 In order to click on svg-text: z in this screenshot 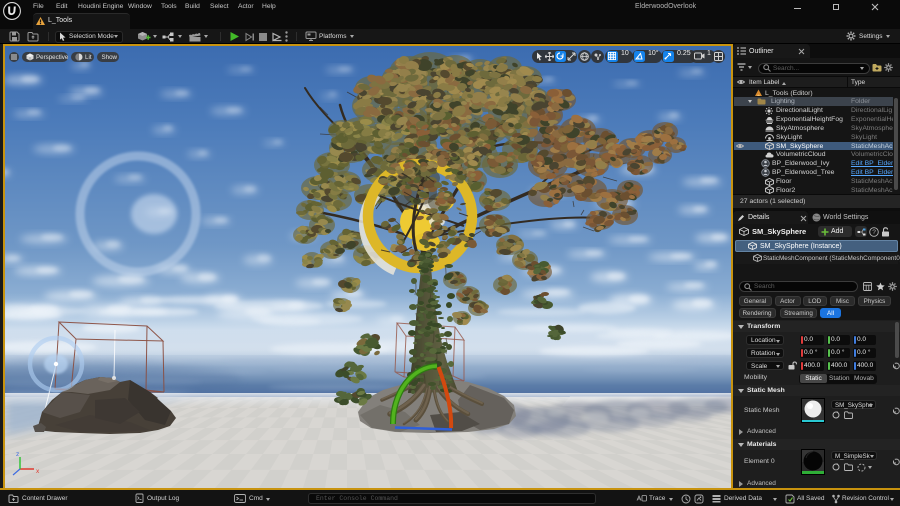, I will do `click(17, 454)`.